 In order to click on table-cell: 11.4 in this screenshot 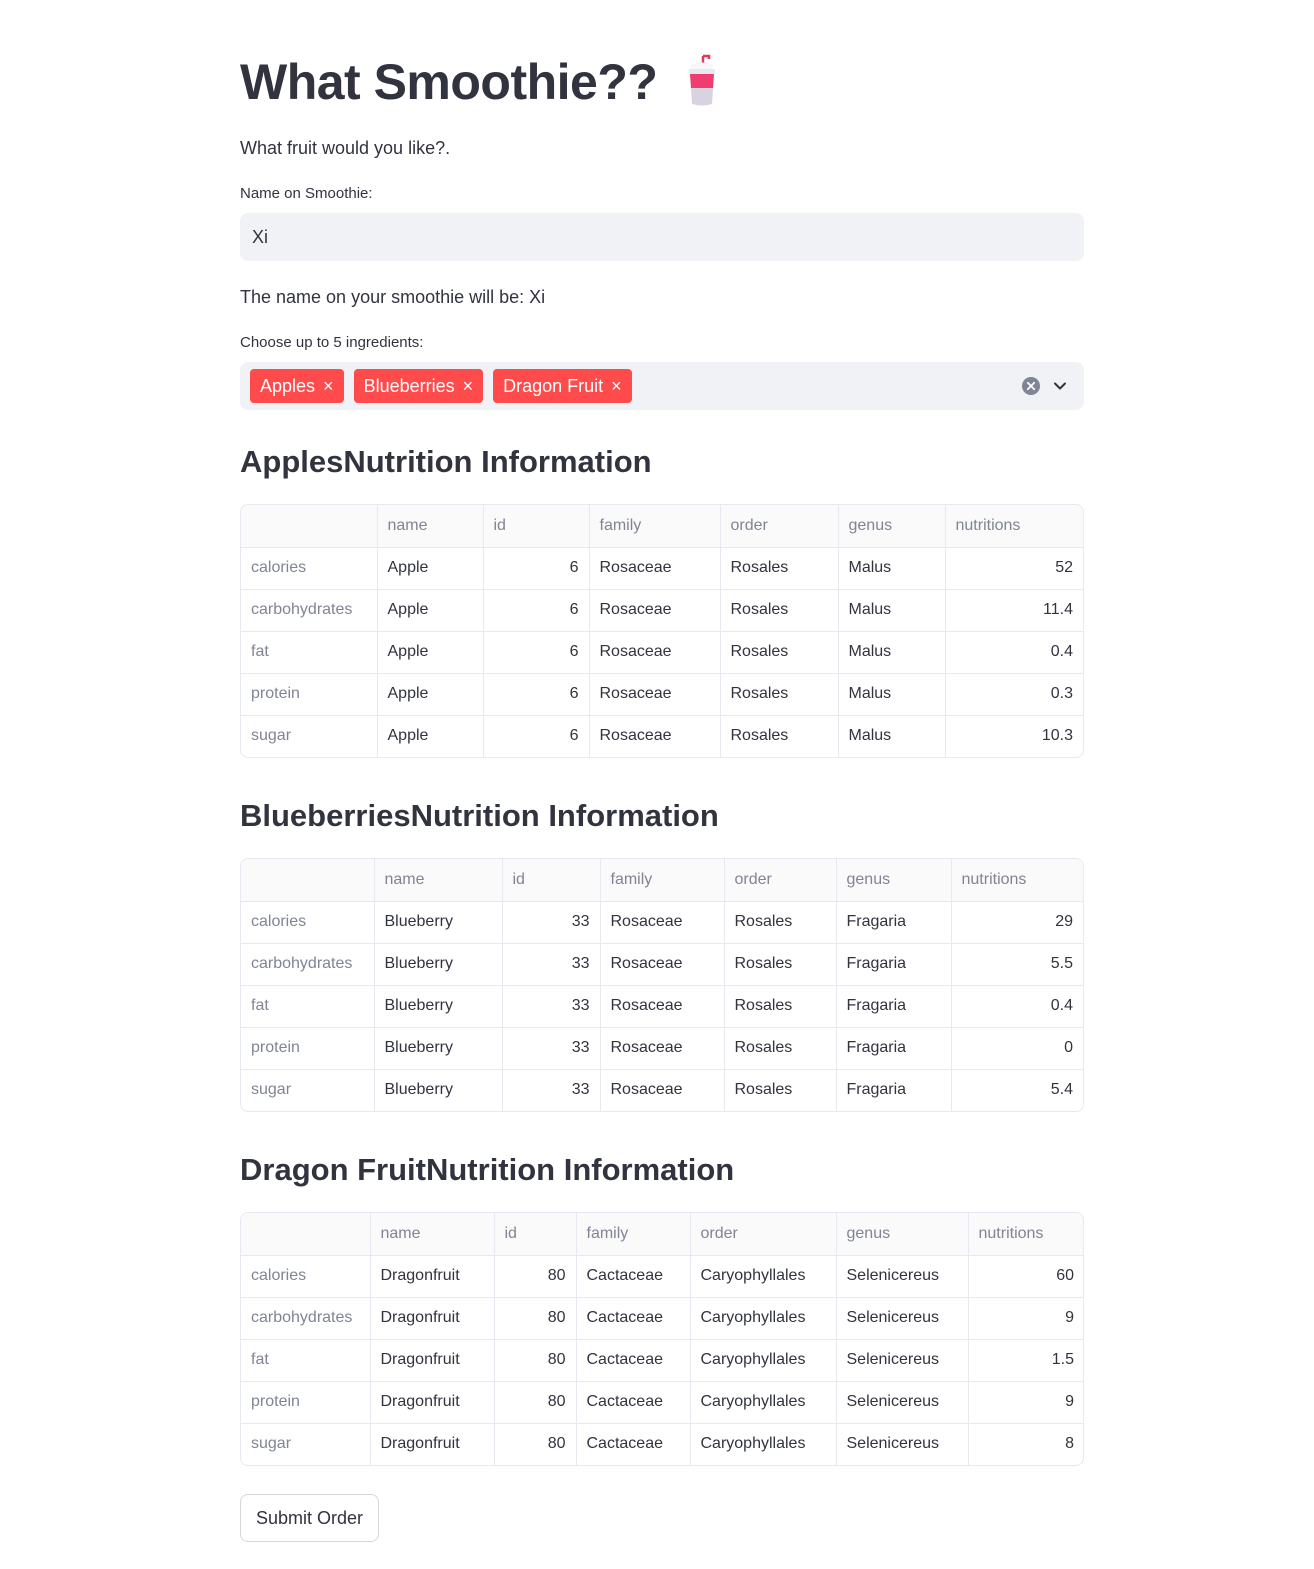, I will do `click(1014, 610)`.